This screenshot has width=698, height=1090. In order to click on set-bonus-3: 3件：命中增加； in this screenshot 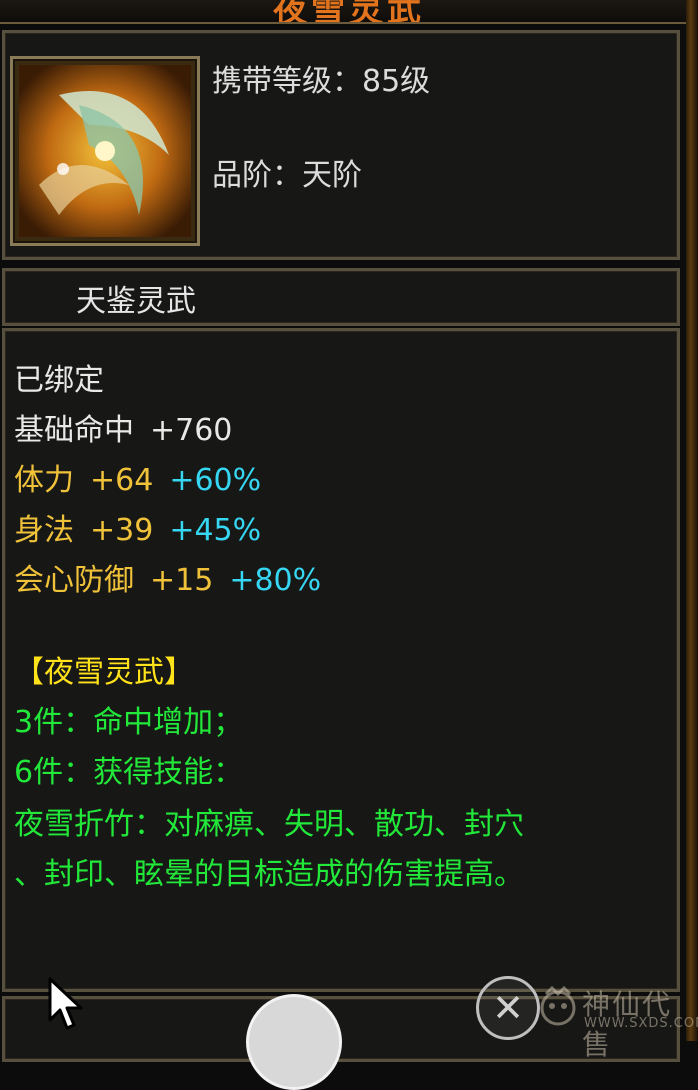, I will do `click(129, 722)`.